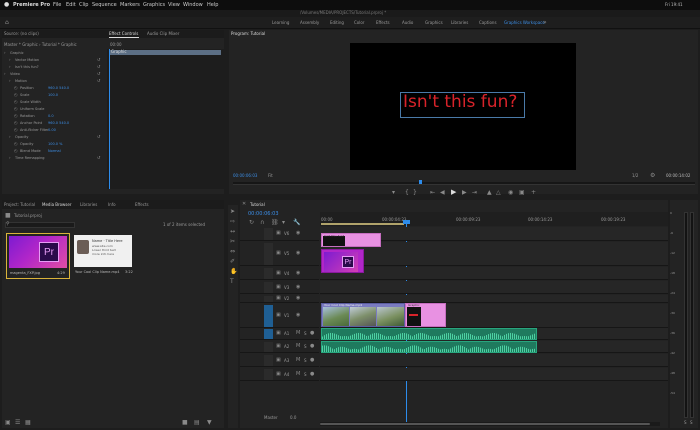 This screenshot has width=700, height=430. I want to click on ec-property-row: ◴ Opacity 100.0 %, so click(54, 144).